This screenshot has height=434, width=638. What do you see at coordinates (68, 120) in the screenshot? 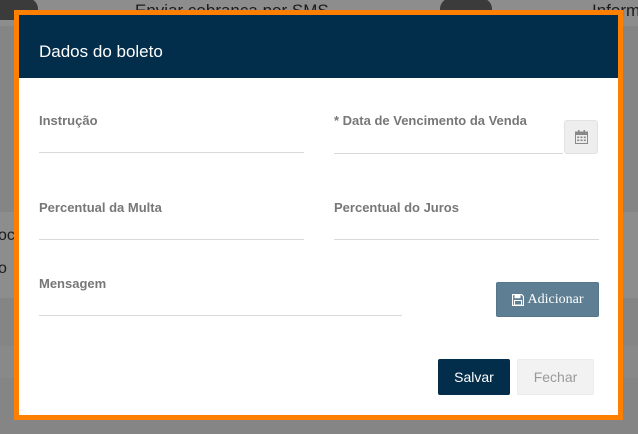
I see `instrucao-label: Instrução` at bounding box center [68, 120].